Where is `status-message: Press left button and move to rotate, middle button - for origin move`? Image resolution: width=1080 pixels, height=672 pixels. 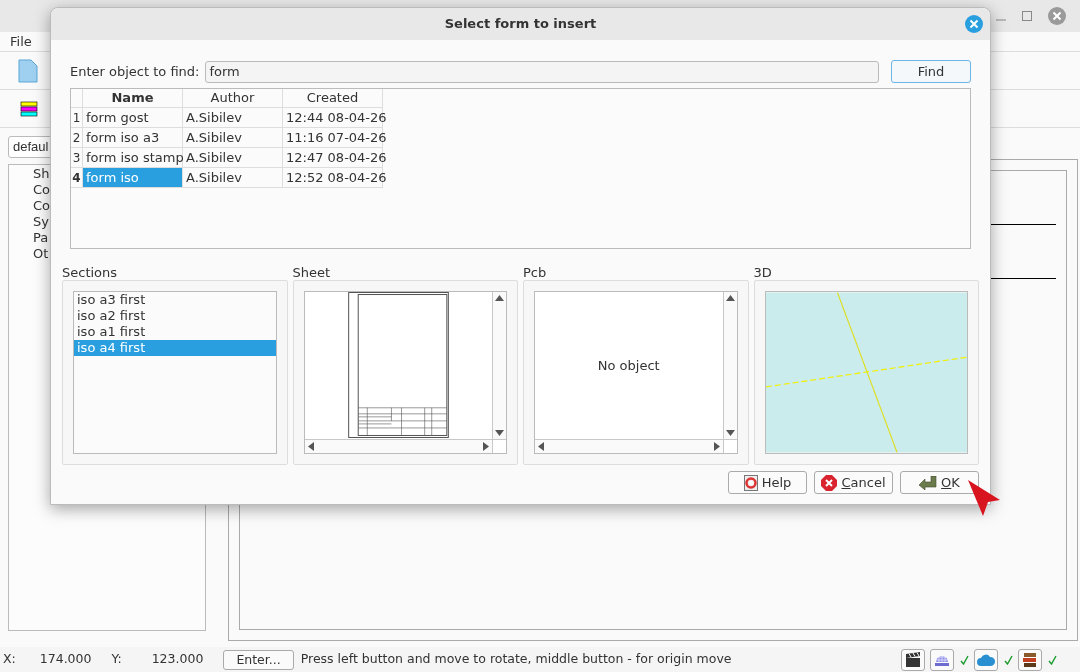 status-message: Press left button and move to rotate, middle button - for origin move is located at coordinates (516, 659).